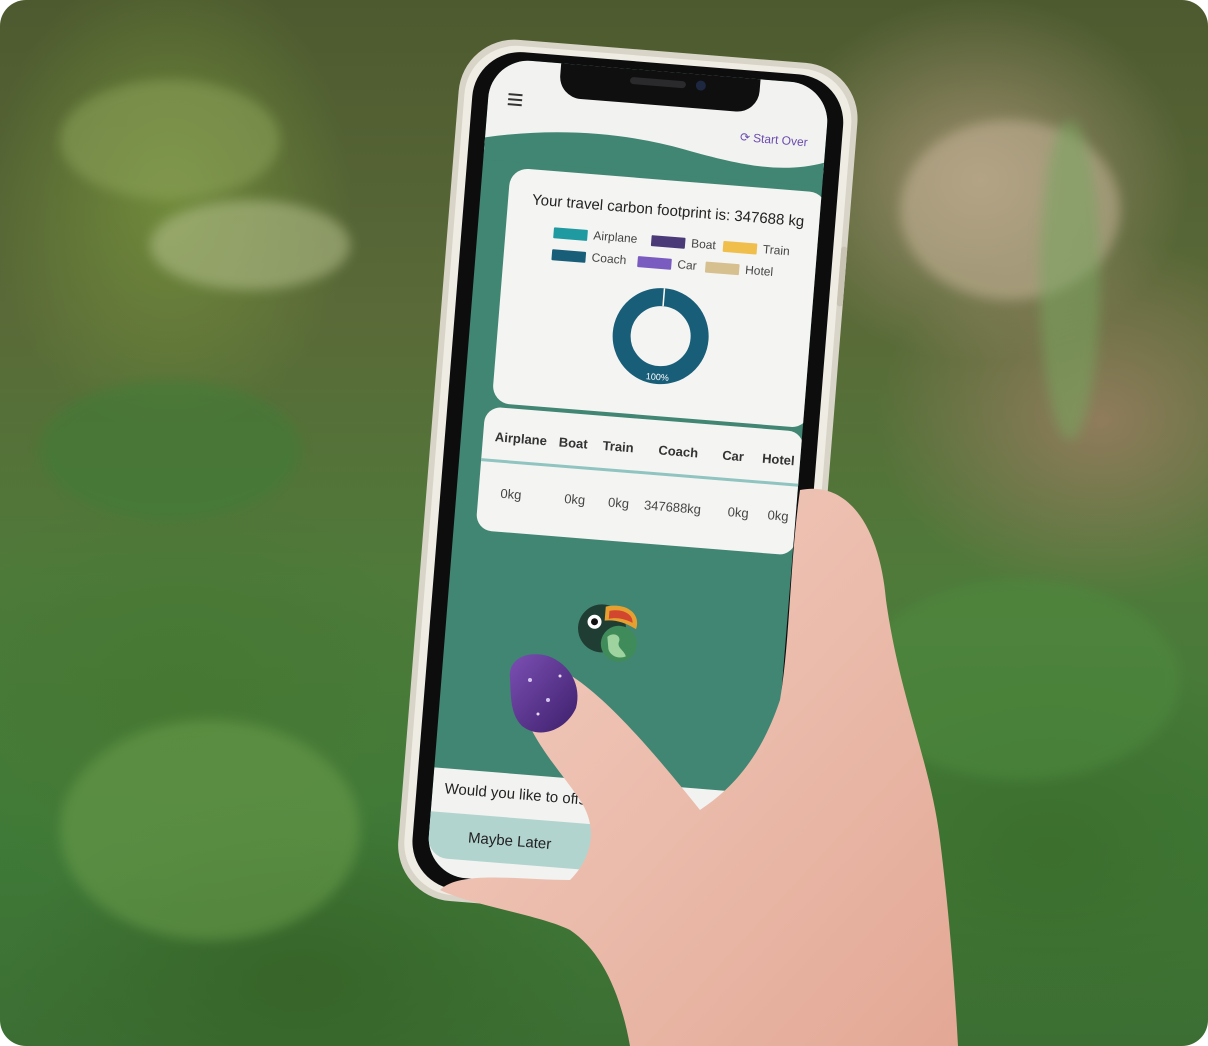  Describe the element at coordinates (573, 443) in the screenshot. I see `table-header-cell: Boat` at that location.